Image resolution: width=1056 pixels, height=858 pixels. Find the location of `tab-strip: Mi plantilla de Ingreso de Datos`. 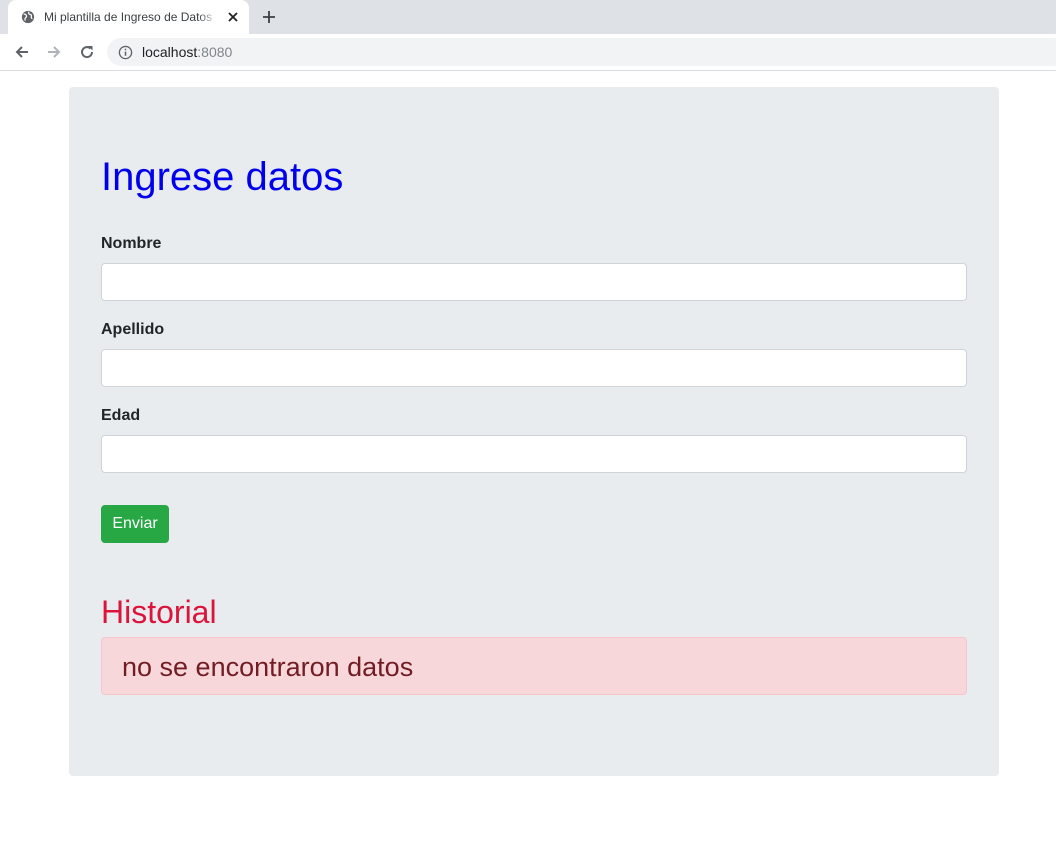

tab-strip: Mi plantilla de Ingreso de Datos is located at coordinates (528, 17).